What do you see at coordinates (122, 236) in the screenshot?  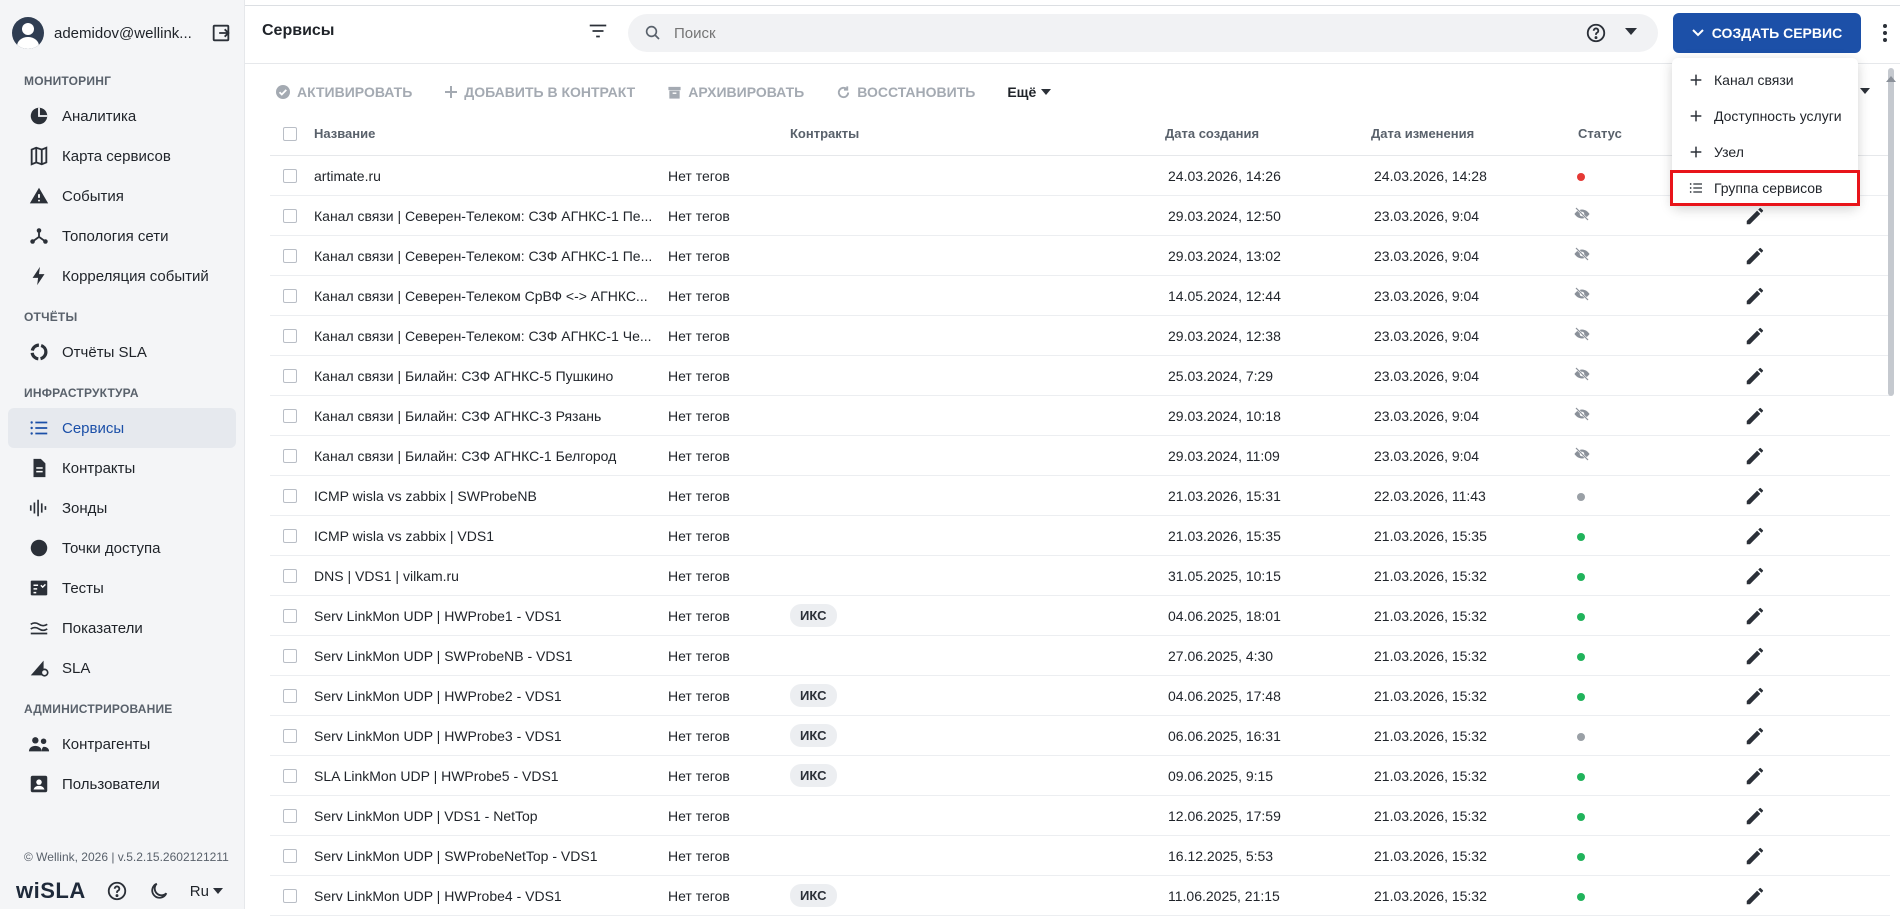 I see `sidebar-item-4-0: Топология сети` at bounding box center [122, 236].